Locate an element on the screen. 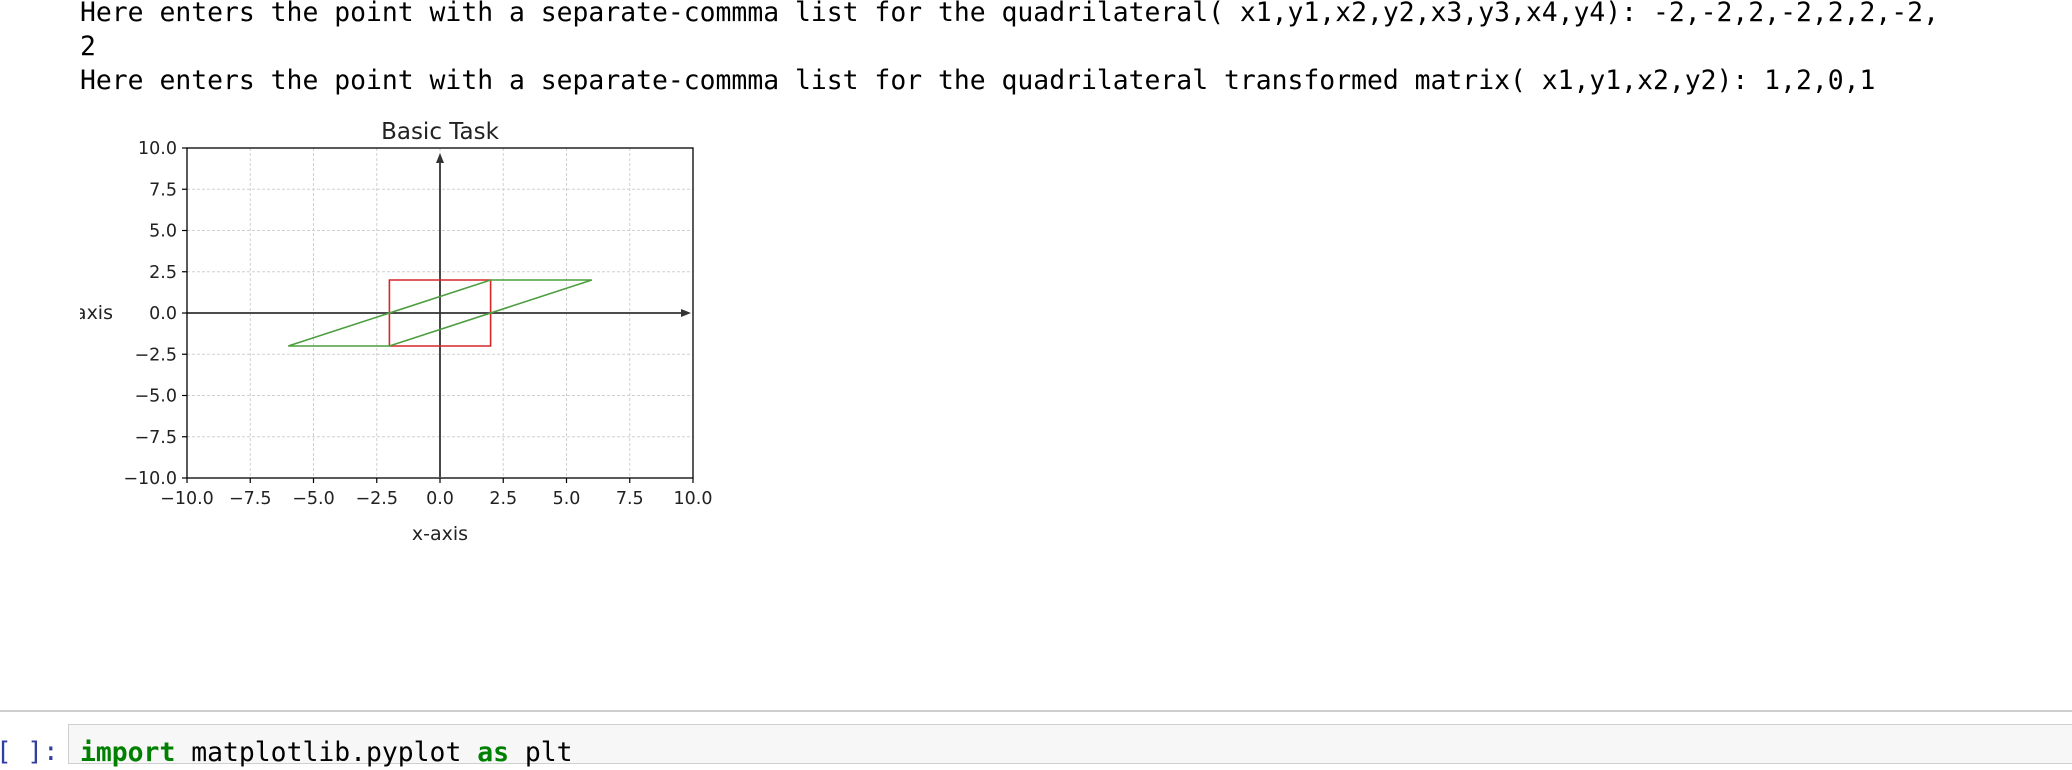 The width and height of the screenshot is (2072, 770). code-module-name: matplotlib.pyplot is located at coordinates (326, 752).